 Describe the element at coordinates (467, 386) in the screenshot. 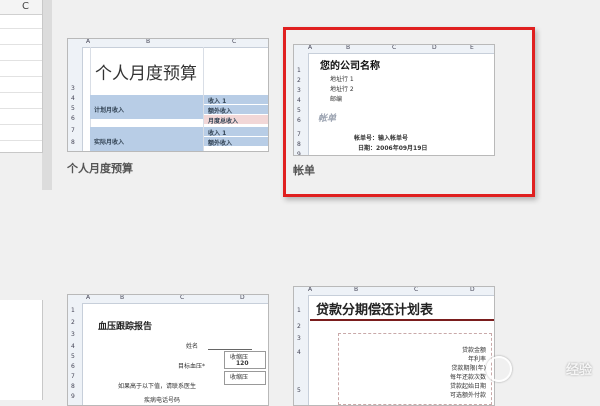

I see `loan-field: 贷款起始日期` at that location.